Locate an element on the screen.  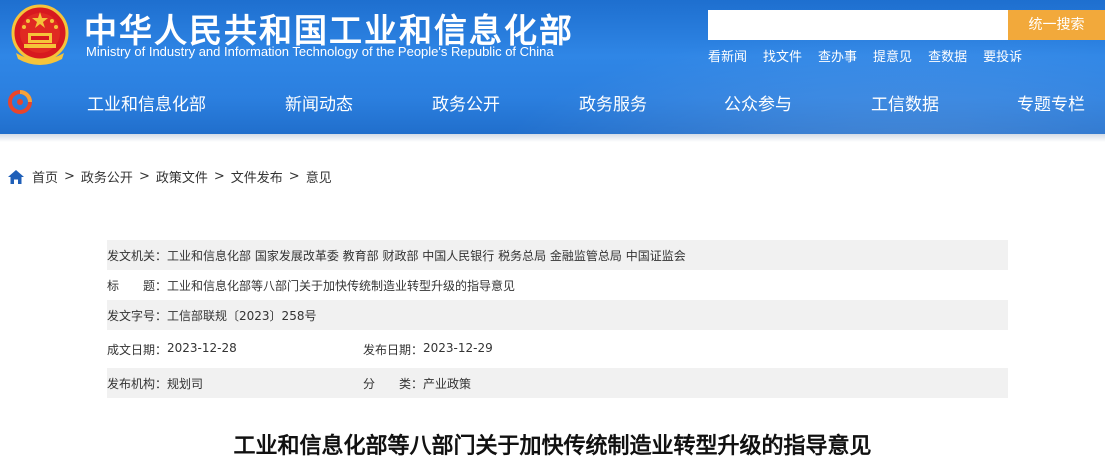
breadcrumb-opinion: 意见 is located at coordinates (318, 178).